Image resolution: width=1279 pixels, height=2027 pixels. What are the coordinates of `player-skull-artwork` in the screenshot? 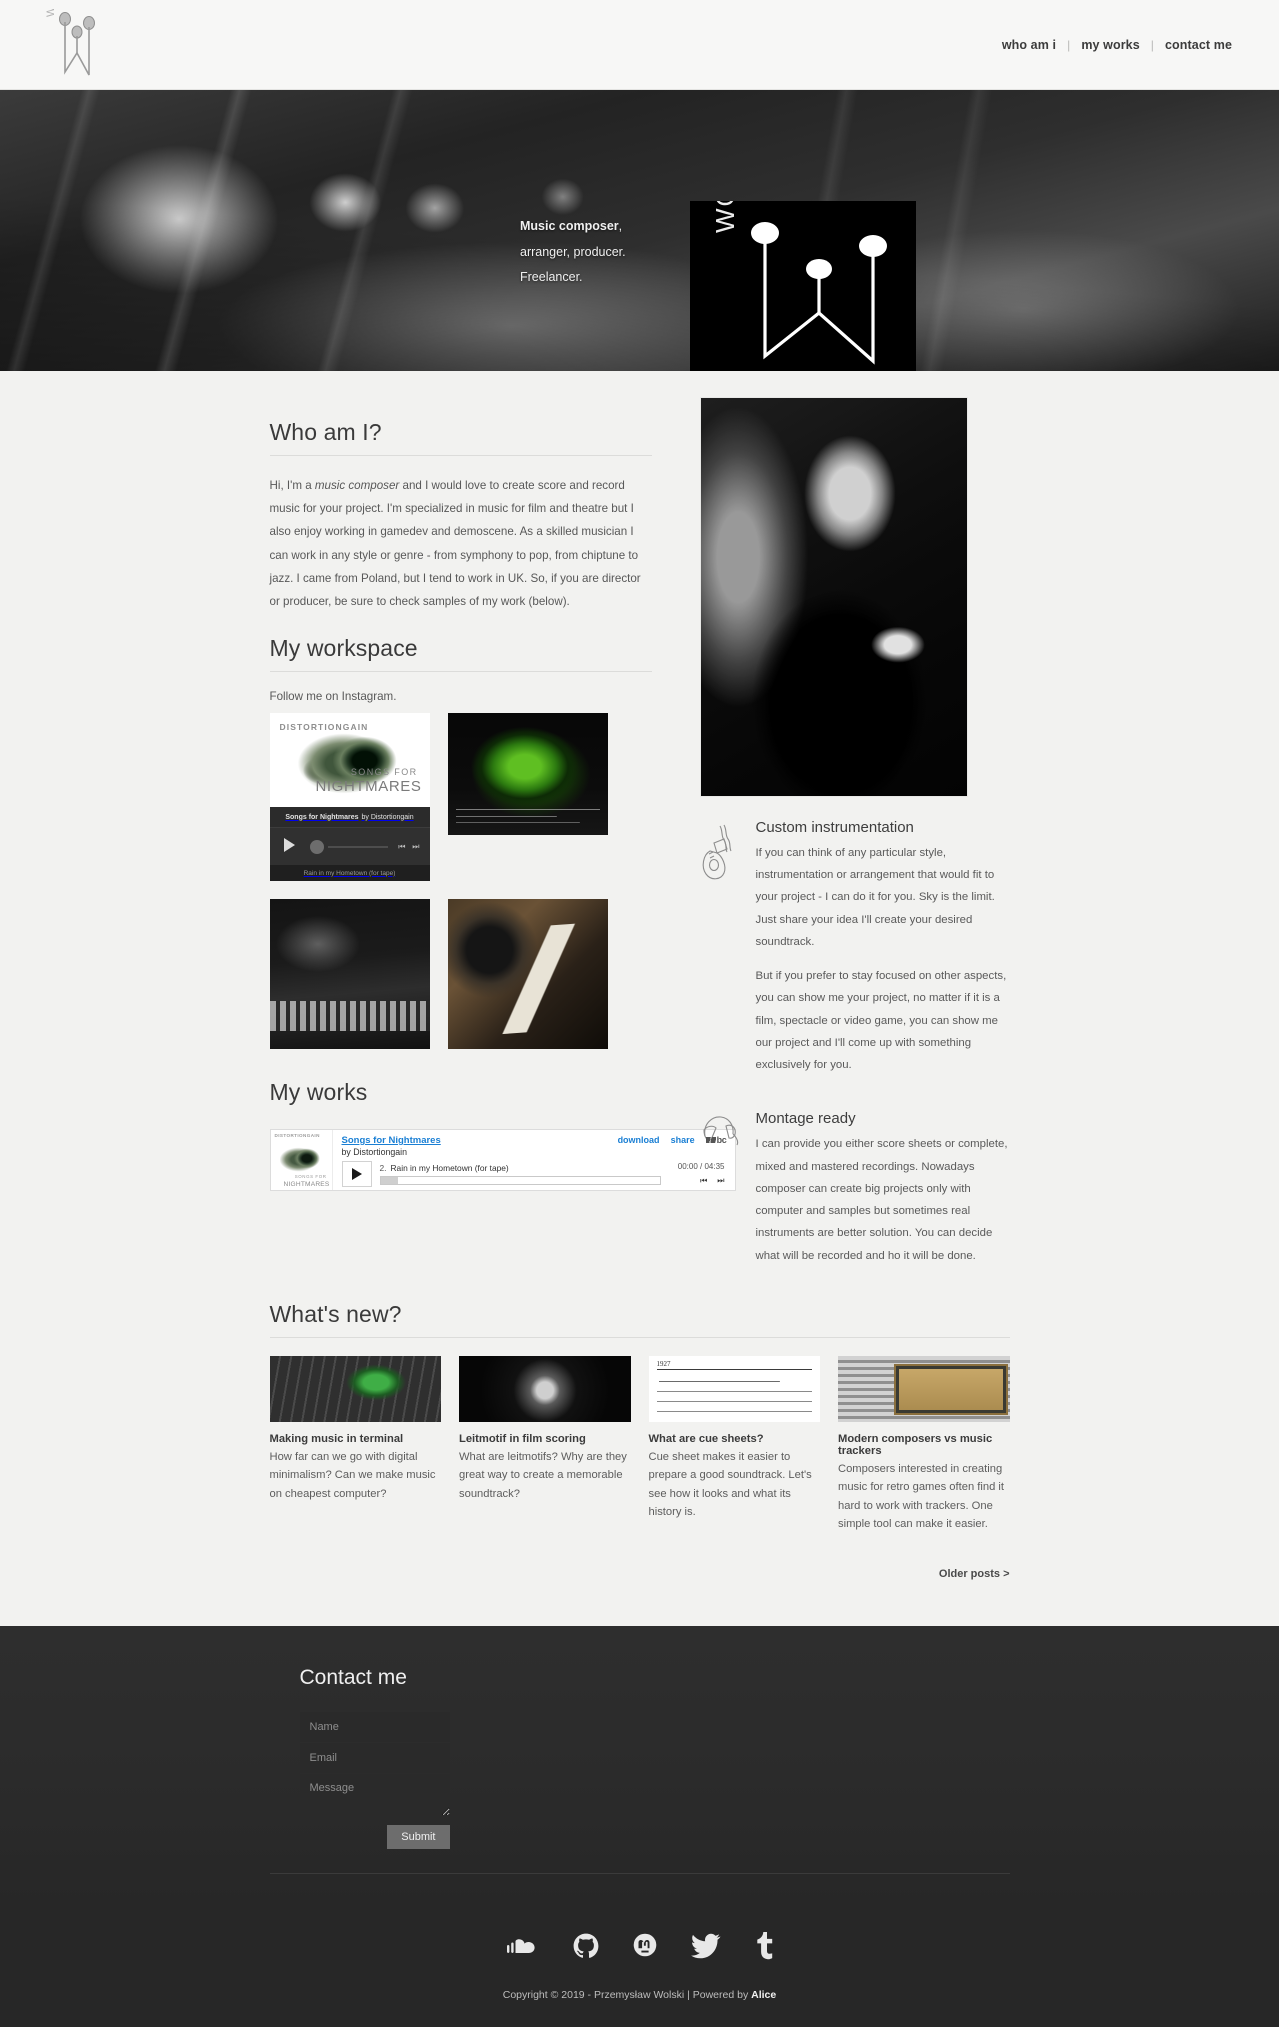 It's located at (301, 1158).